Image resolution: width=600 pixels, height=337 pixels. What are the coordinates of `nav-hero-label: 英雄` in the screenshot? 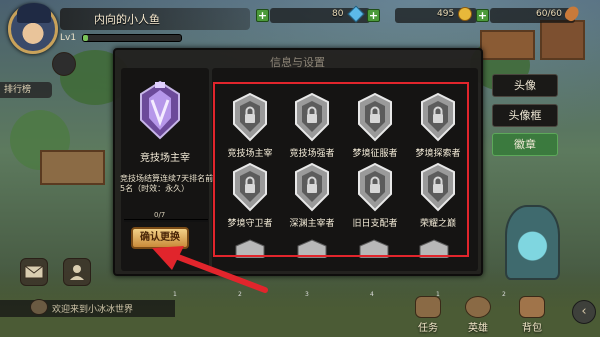 It's located at (478, 328).